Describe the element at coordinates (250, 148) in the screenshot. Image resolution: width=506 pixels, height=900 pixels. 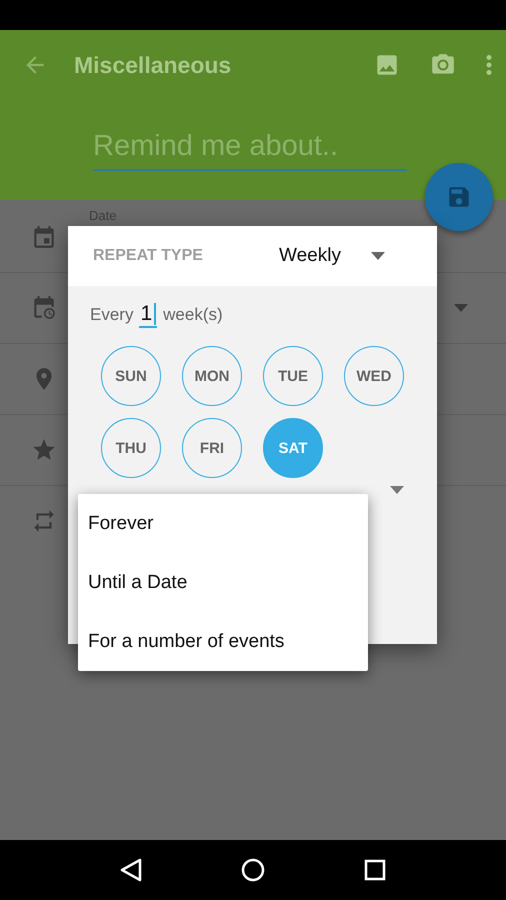
I see `reminder-title-field: Remind me about..` at that location.